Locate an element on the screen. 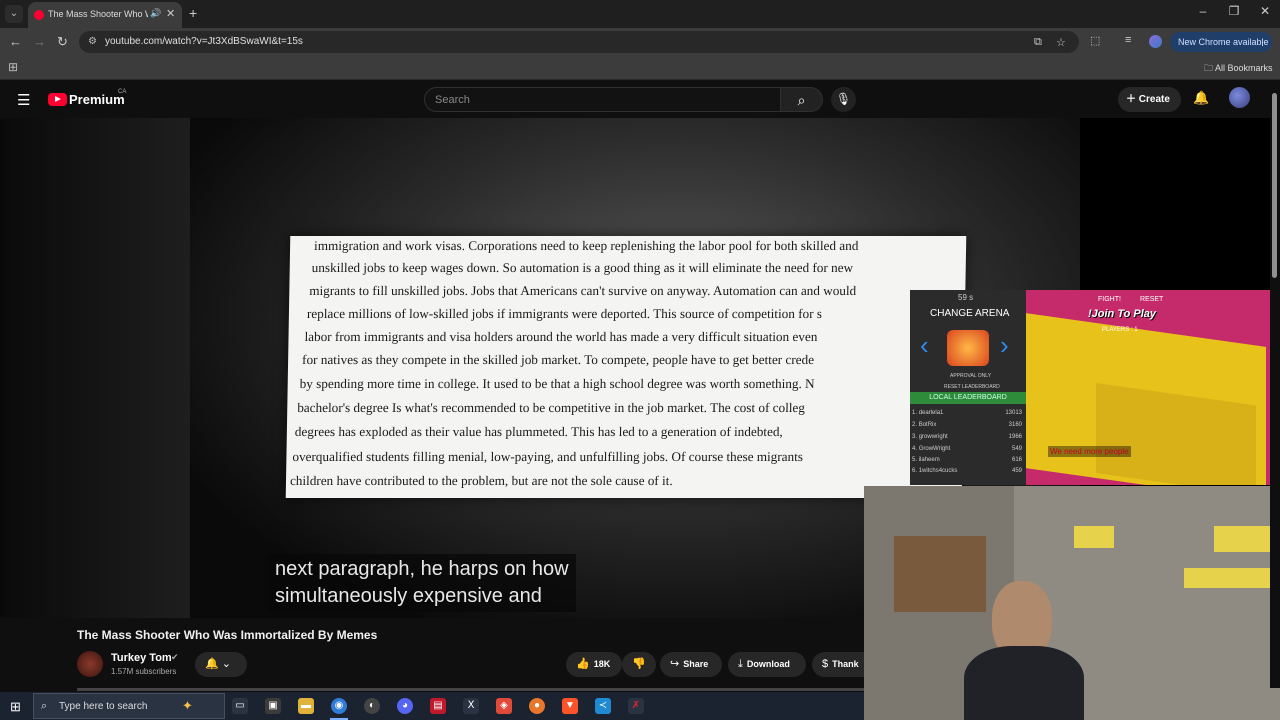 This screenshot has width=1280, height=720. menu-icon: ☰ is located at coordinates (23, 100).